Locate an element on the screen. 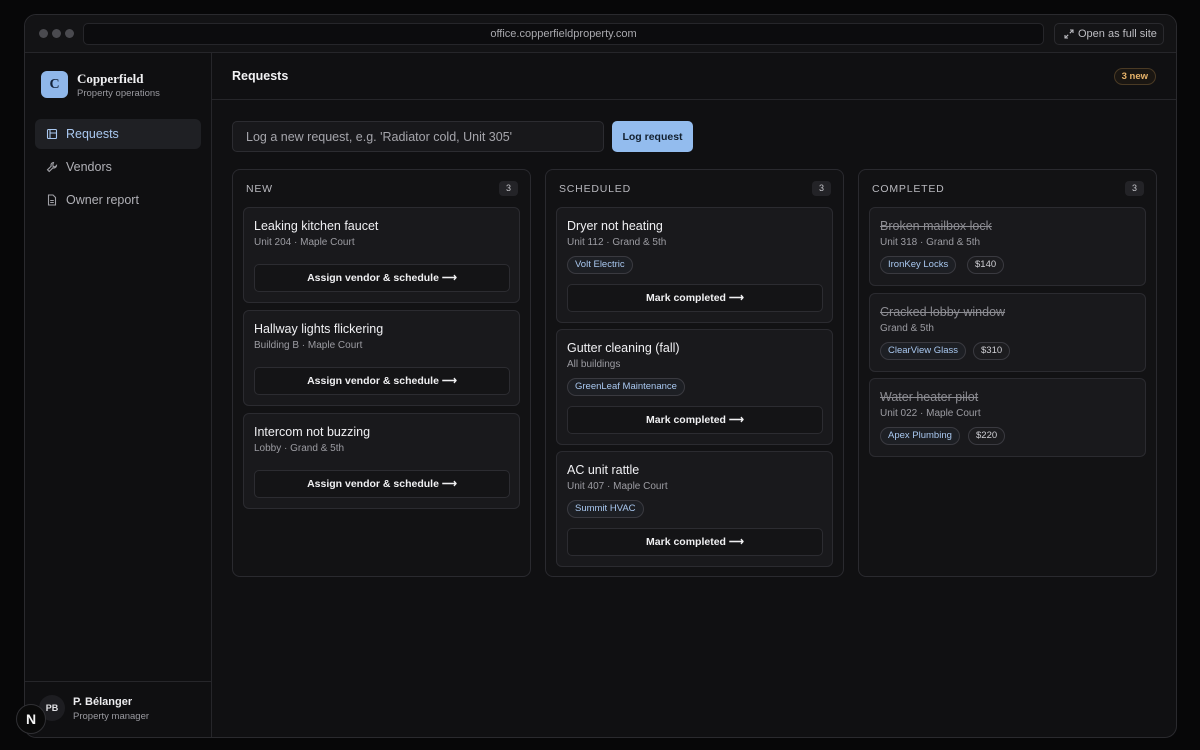 The image size is (1200, 750). sidebar-item-owner-report: Owner report is located at coordinates (118, 200).